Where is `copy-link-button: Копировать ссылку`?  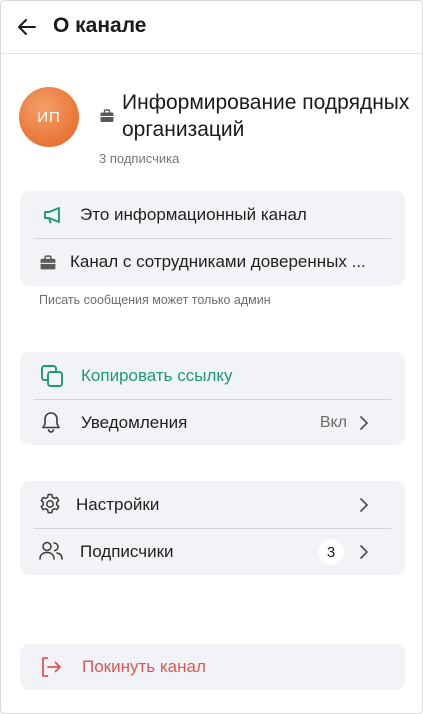 copy-link-button: Копировать ссылку is located at coordinates (212, 375).